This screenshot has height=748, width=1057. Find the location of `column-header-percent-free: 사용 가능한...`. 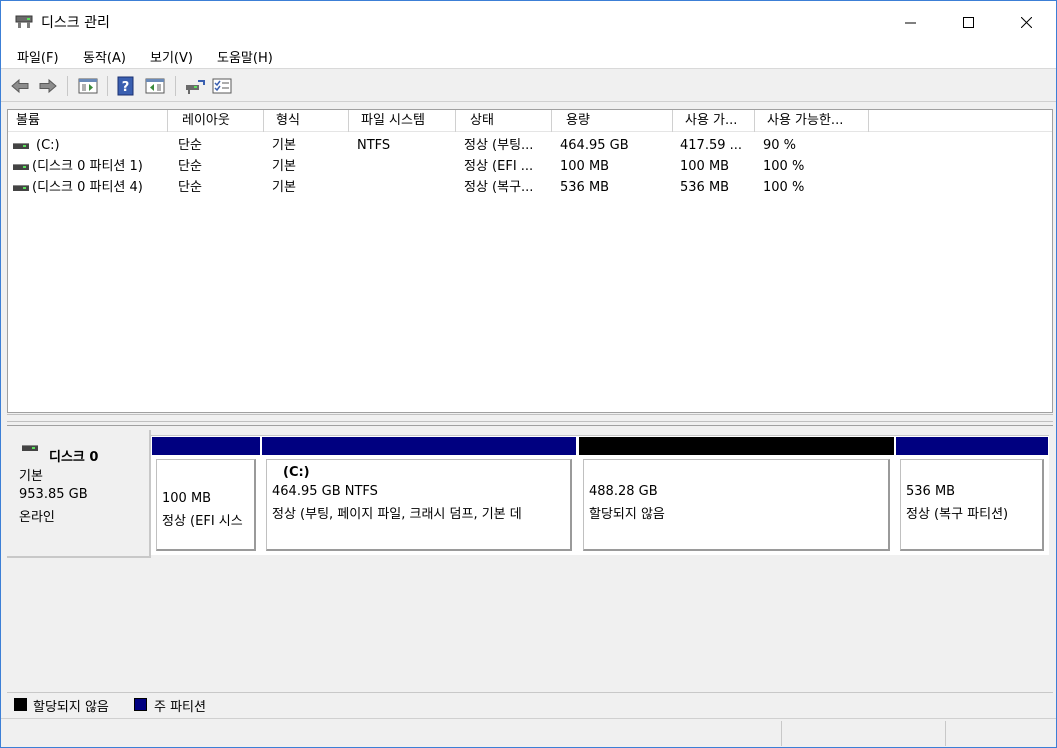

column-header-percent-free: 사용 가능한... is located at coordinates (812, 121).